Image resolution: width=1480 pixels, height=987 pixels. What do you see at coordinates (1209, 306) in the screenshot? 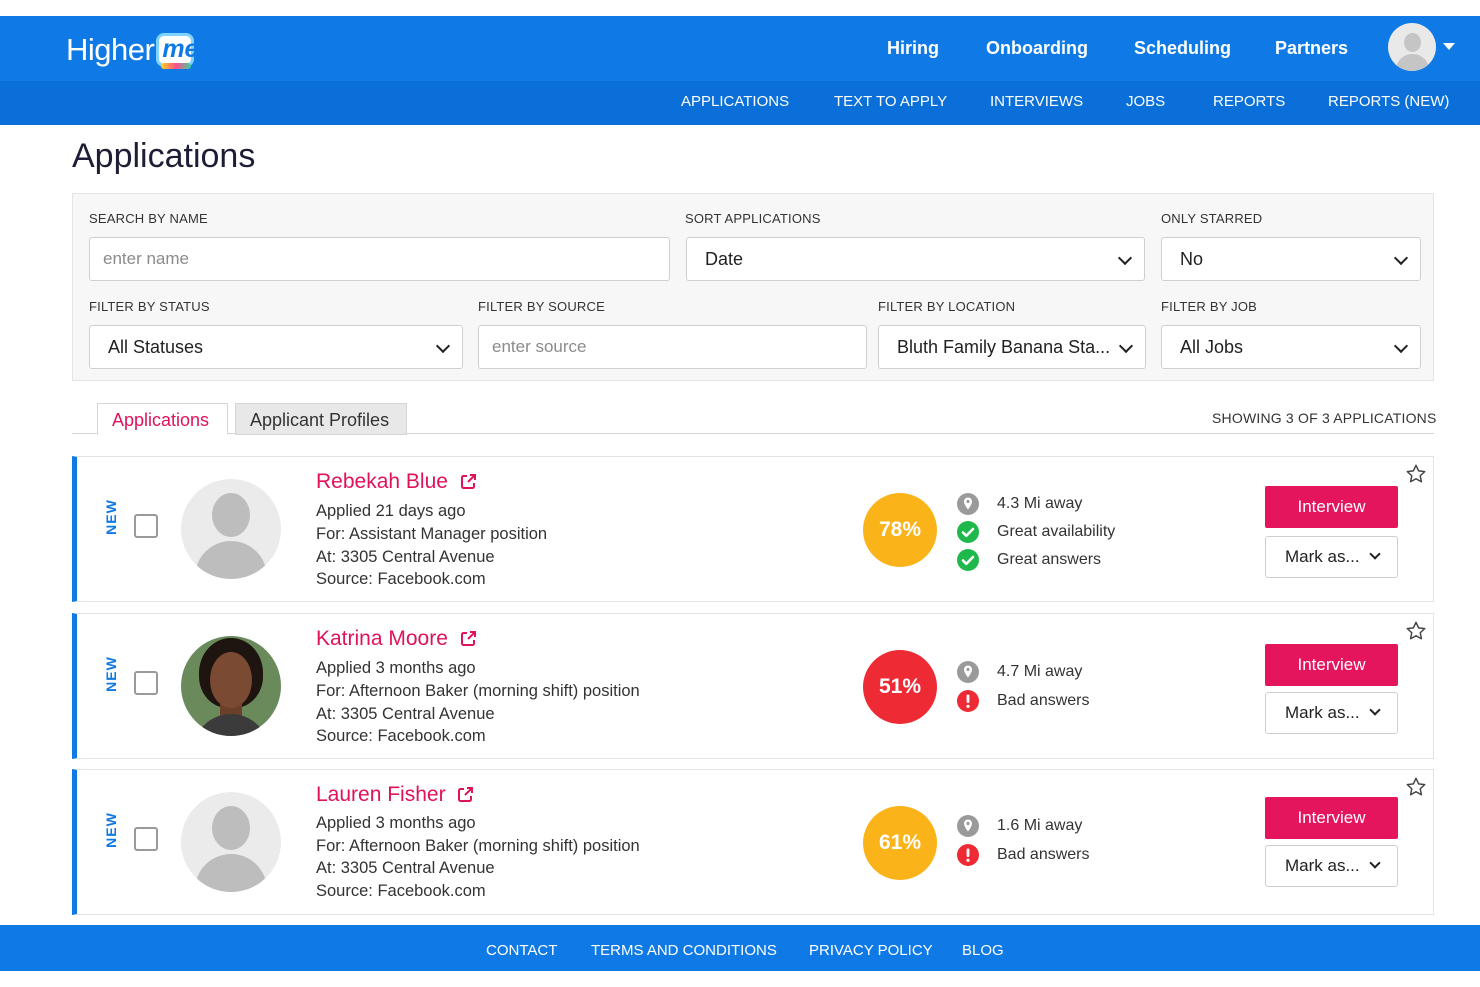
I see `job-label: FILTER BY JOB` at bounding box center [1209, 306].